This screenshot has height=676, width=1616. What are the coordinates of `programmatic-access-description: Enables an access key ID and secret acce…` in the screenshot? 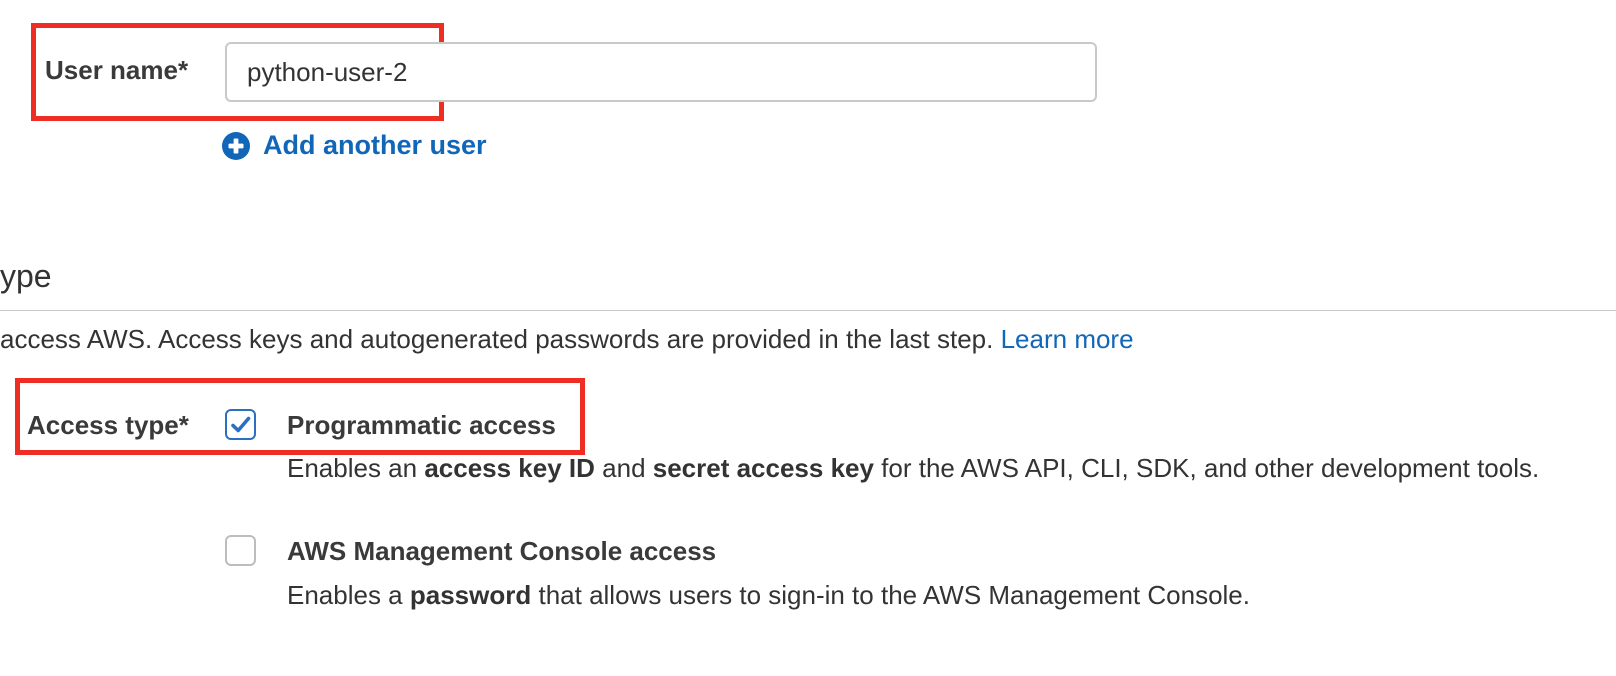 It's located at (917, 468).